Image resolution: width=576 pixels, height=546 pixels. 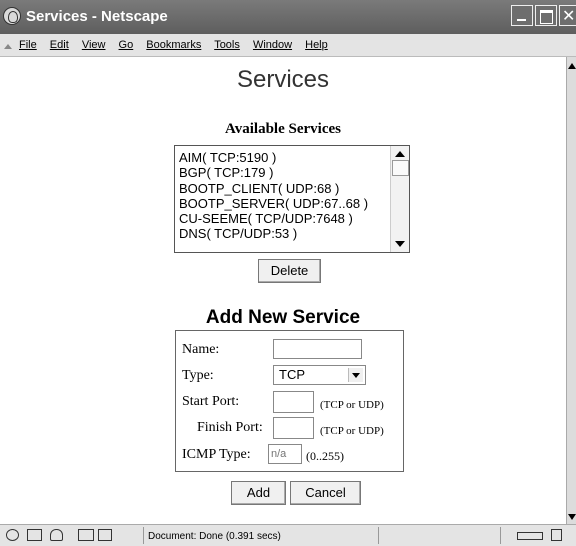 What do you see at coordinates (59, 45) in the screenshot?
I see `menu-edit: Edit` at bounding box center [59, 45].